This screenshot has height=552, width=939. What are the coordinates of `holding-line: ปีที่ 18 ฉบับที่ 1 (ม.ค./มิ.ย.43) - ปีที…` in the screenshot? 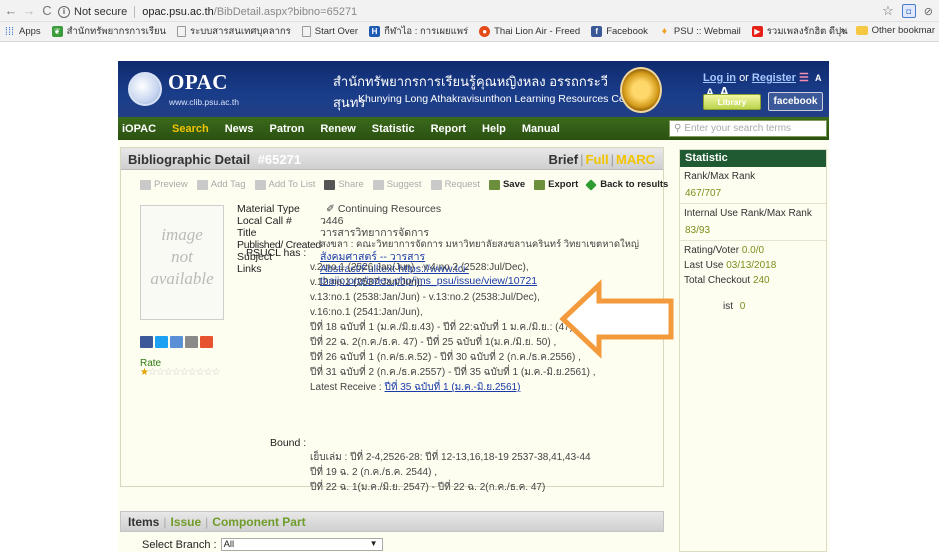 It's located at (441, 327).